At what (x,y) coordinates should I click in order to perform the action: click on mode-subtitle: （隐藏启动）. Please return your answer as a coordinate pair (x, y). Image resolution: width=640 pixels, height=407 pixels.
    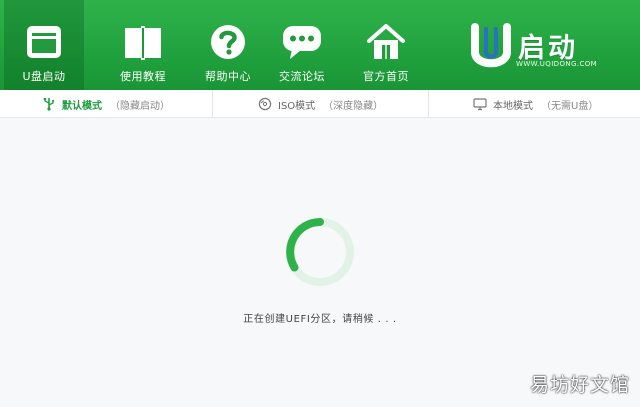
    Looking at the image, I should click on (140, 106).